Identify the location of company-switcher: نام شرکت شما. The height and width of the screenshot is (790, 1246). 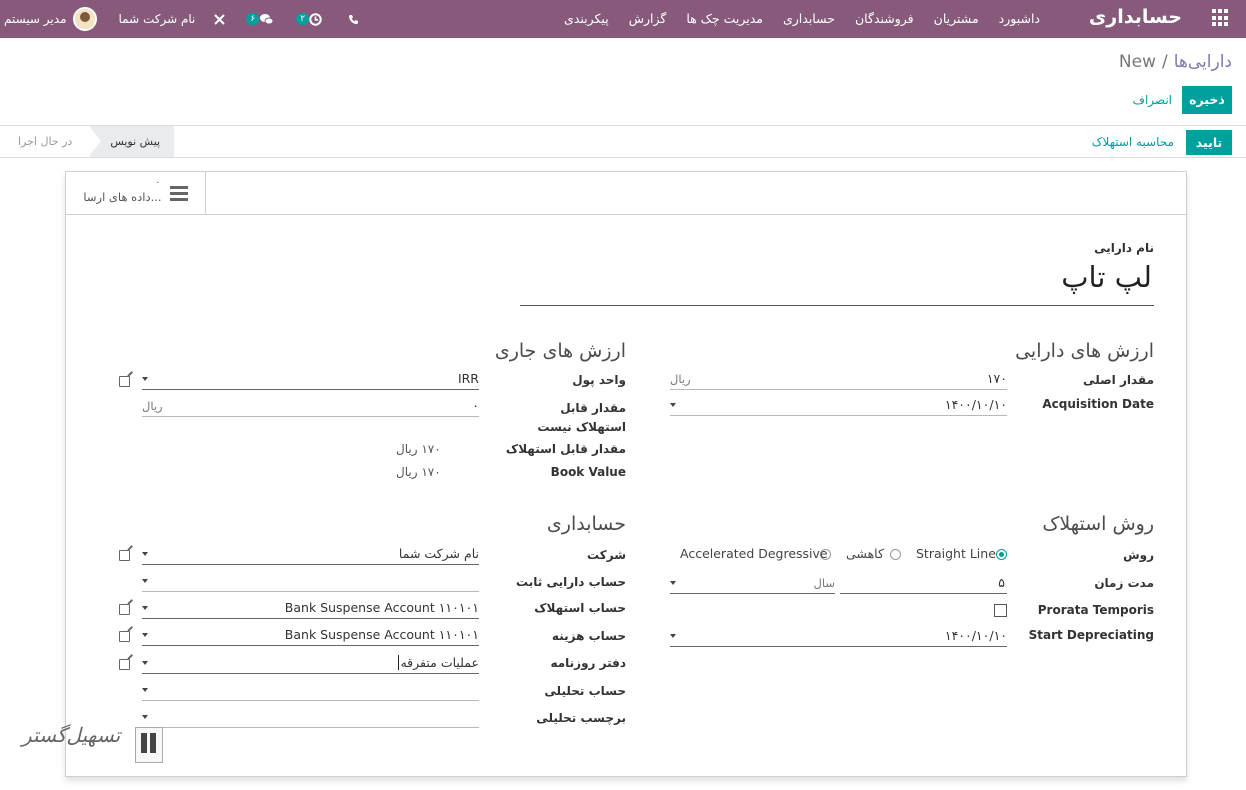
(157, 19).